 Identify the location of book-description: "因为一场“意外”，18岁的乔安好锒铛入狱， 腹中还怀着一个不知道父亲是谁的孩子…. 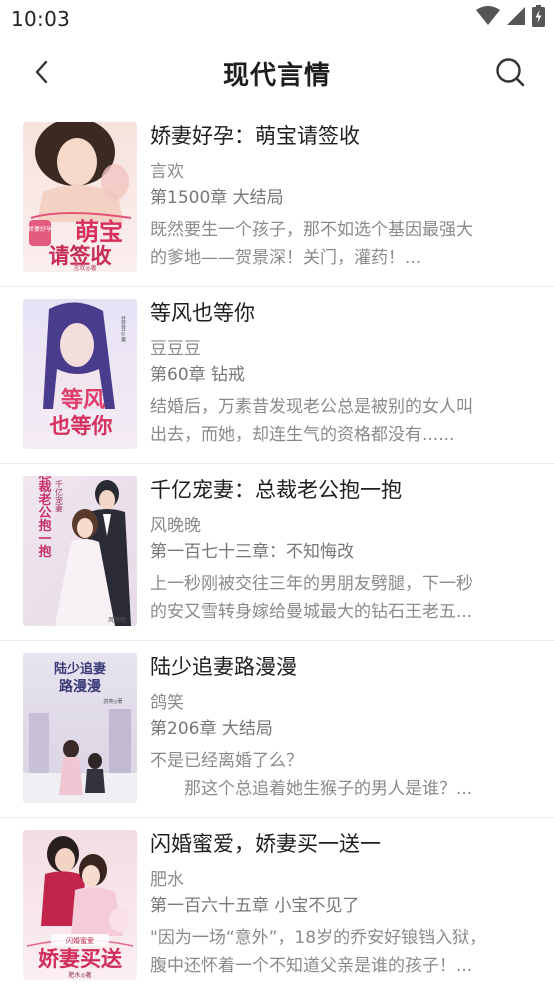
(335, 952).